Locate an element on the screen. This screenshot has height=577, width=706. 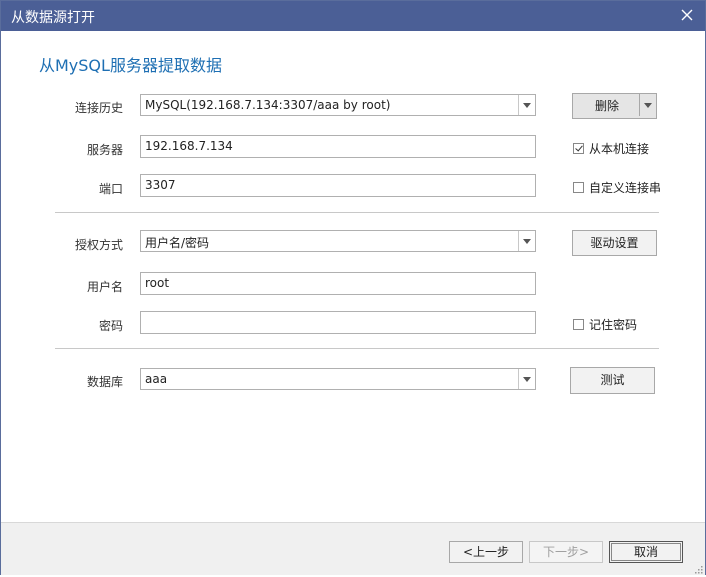
auth-label: 授权方式 is located at coordinates (98, 245).